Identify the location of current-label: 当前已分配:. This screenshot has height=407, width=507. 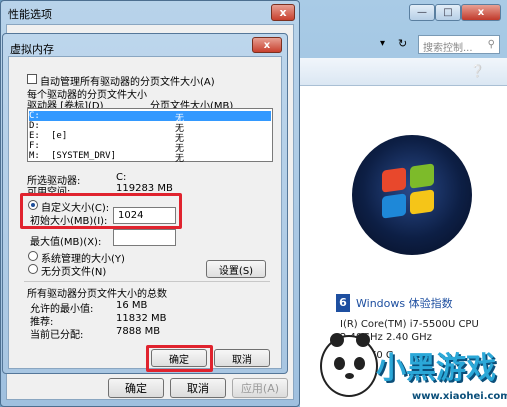
(57, 335).